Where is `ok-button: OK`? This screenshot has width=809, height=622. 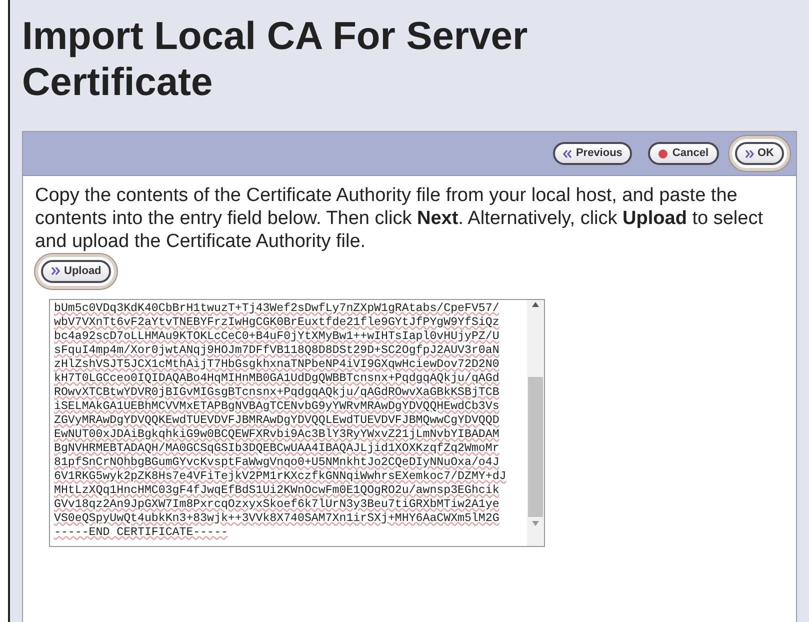 ok-button: OK is located at coordinates (759, 153).